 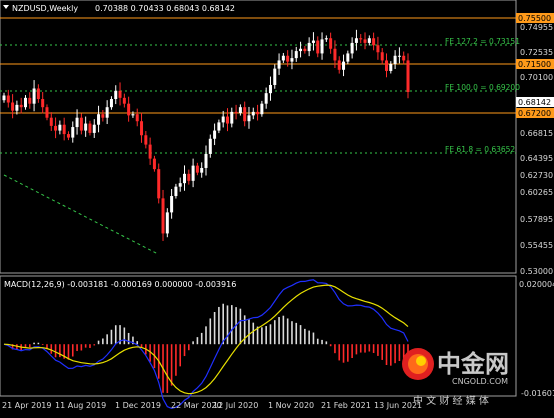 What do you see at coordinates (534, 64) in the screenshot?
I see `price-tag-resistance-mid: 0.71500` at bounding box center [534, 64].